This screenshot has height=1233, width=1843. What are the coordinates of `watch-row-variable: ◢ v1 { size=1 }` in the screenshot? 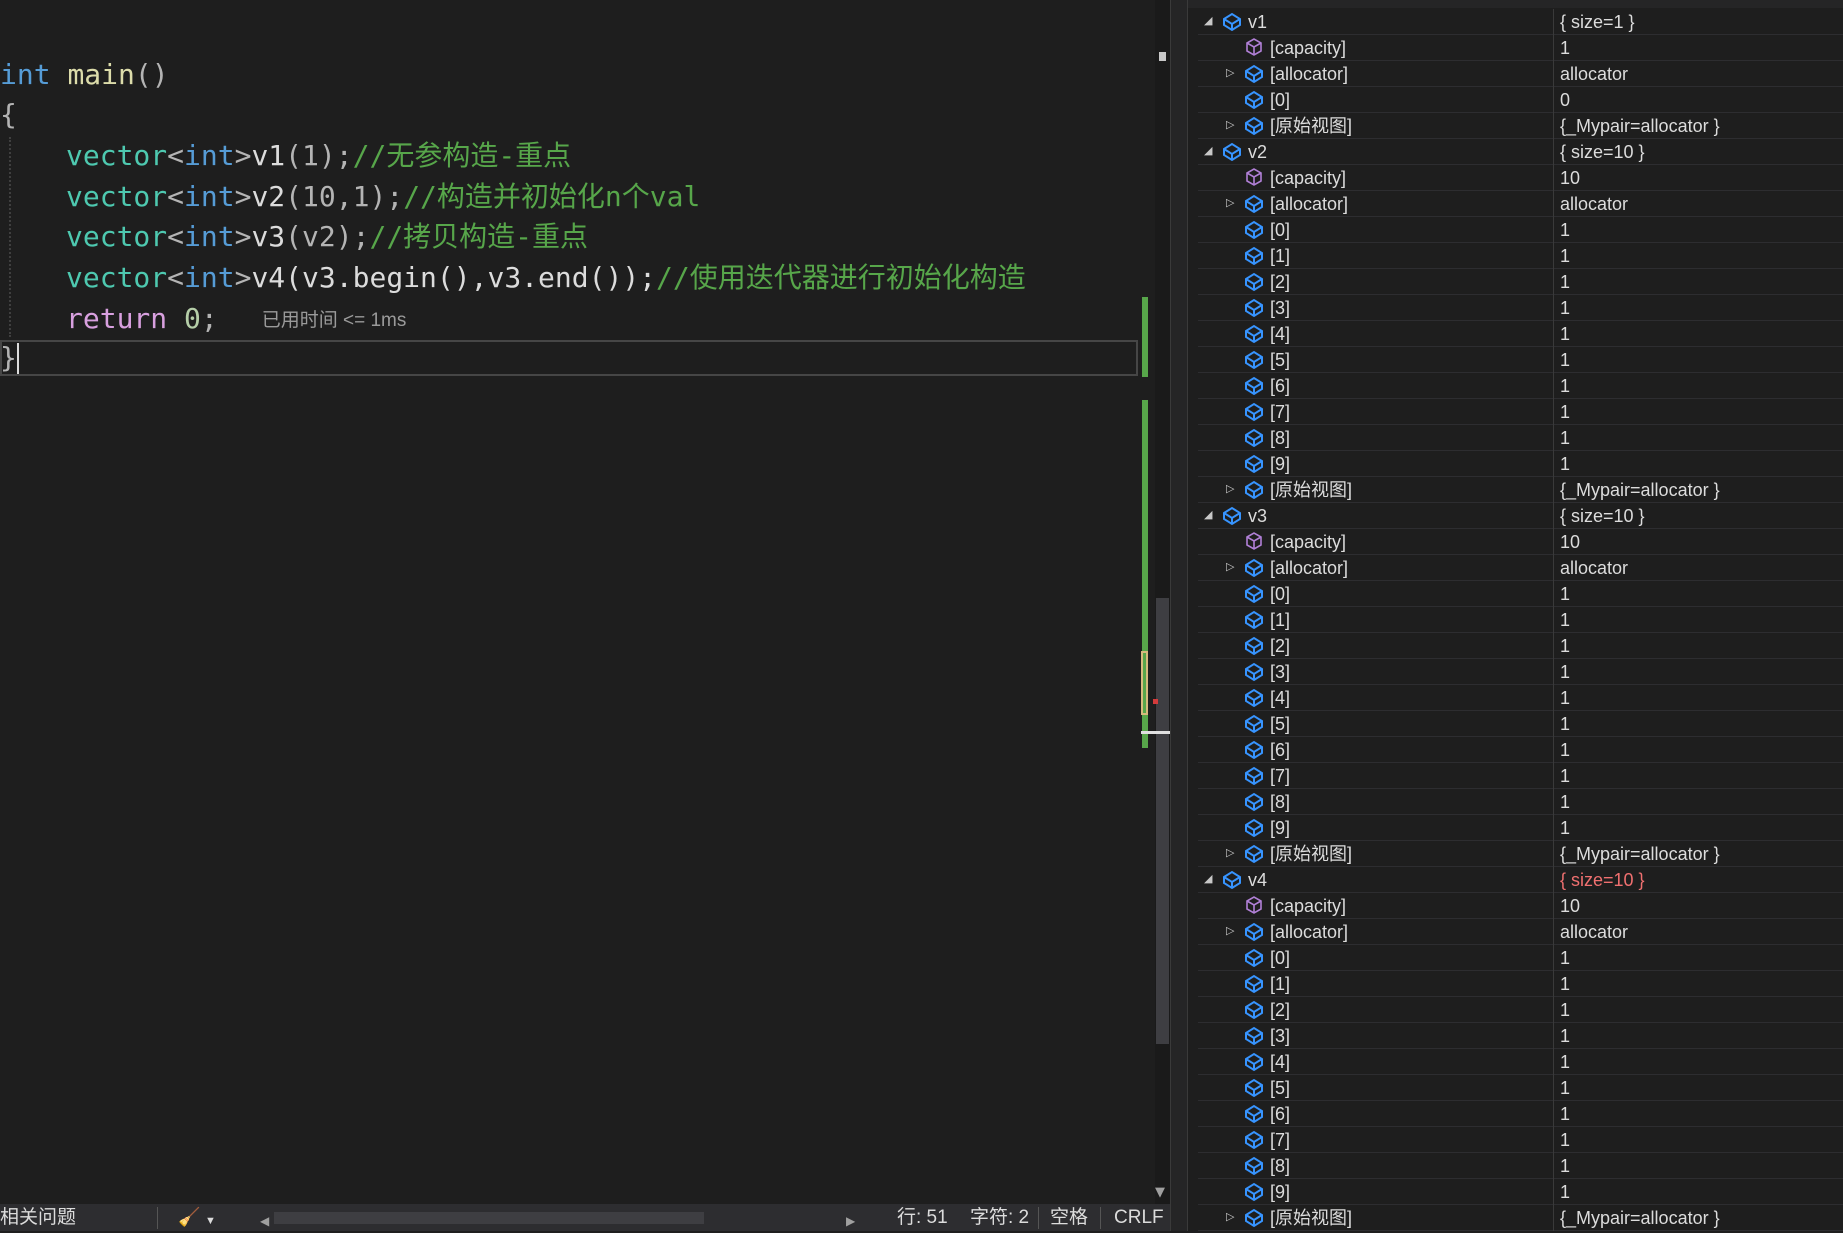 It's located at (1520, 22).